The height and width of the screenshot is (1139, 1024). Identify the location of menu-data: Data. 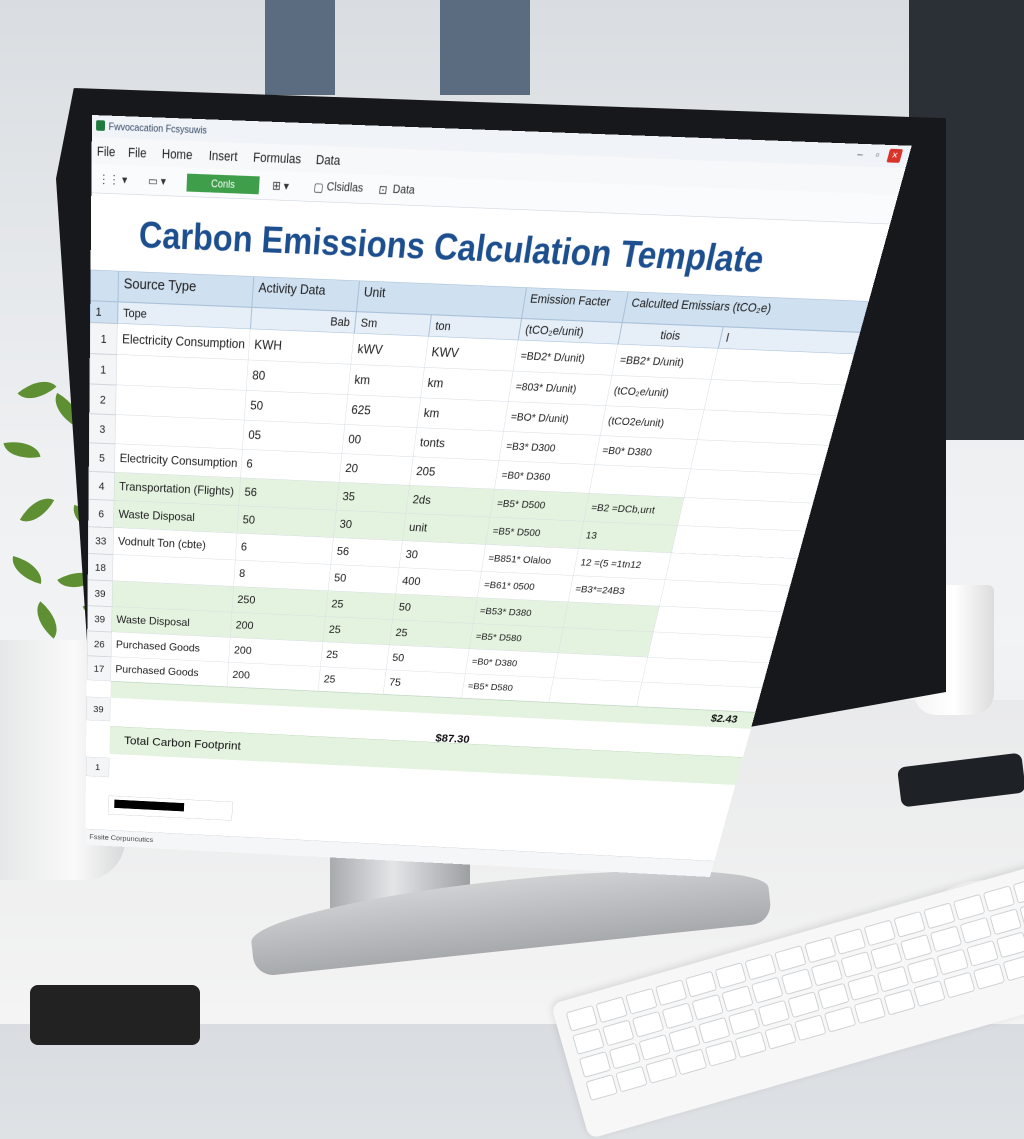
(328, 160).